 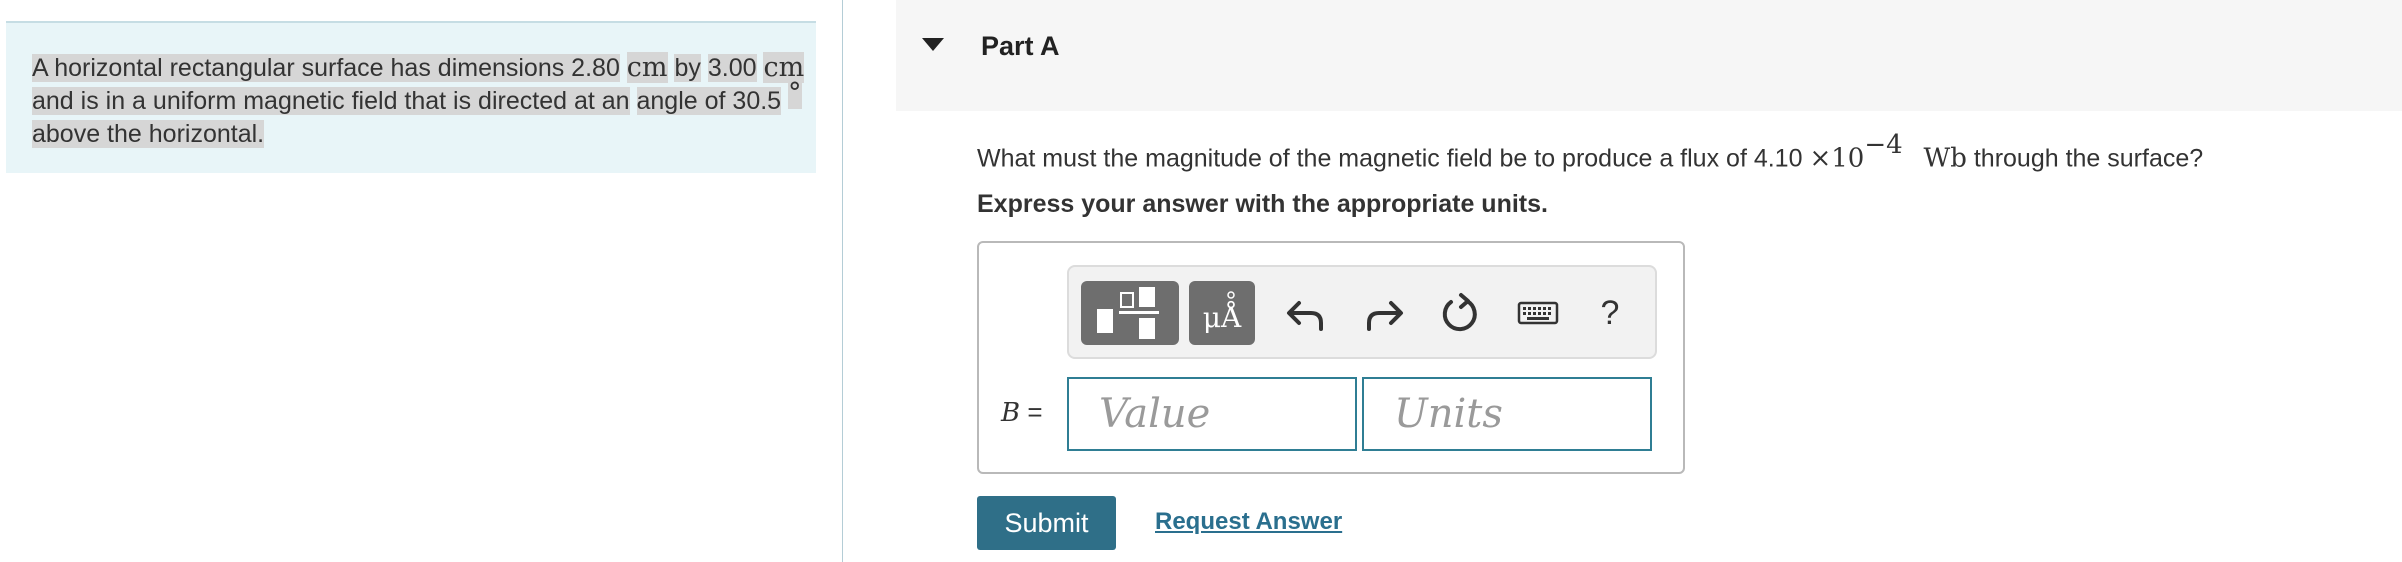 I want to click on answer-variable: B, so click(x=1011, y=413).